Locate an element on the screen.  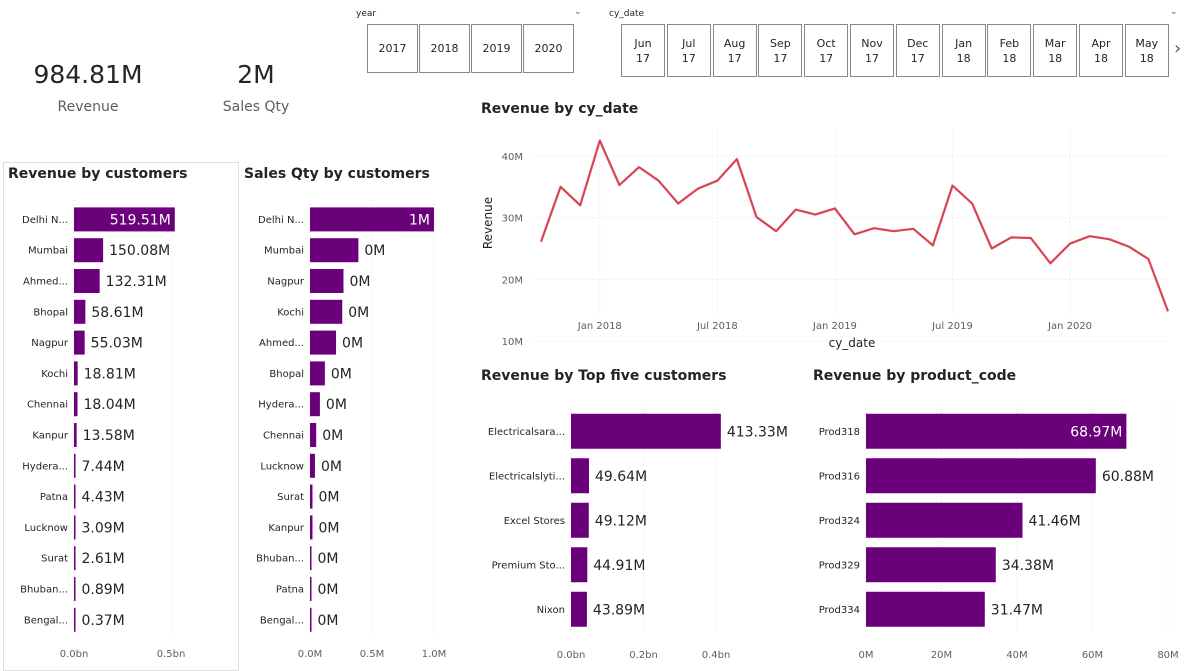
year-tile-2020: 2020 is located at coordinates (548, 48).